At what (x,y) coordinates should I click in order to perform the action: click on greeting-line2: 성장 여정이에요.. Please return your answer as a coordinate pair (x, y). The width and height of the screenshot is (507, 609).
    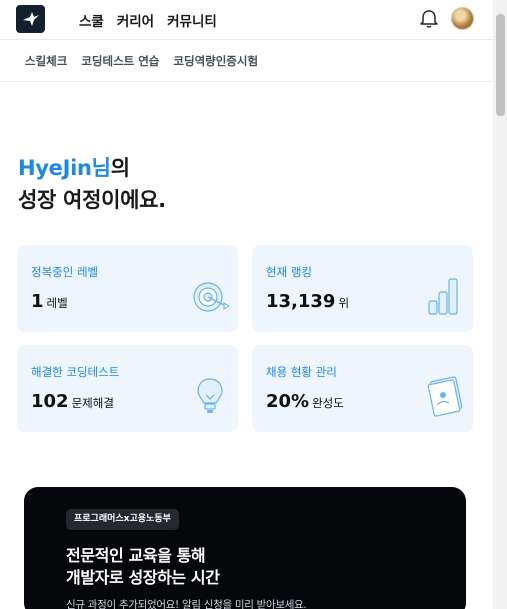
    Looking at the image, I should click on (92, 200).